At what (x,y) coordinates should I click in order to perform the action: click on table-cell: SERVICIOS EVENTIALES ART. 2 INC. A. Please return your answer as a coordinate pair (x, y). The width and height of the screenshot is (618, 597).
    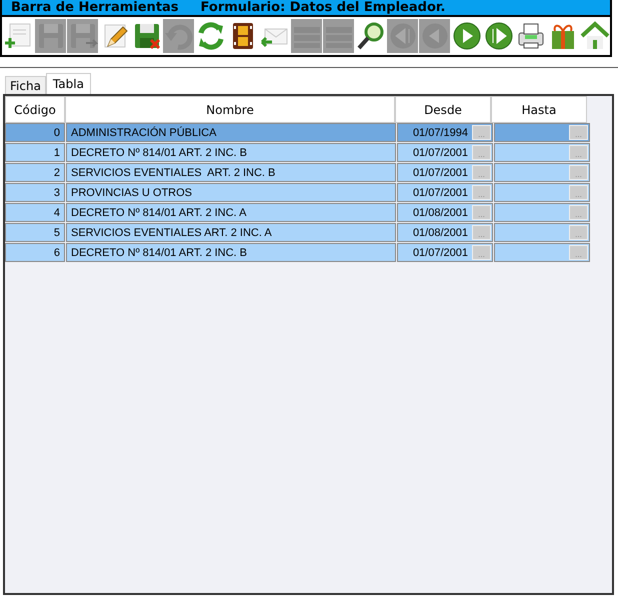
    Looking at the image, I should click on (231, 232).